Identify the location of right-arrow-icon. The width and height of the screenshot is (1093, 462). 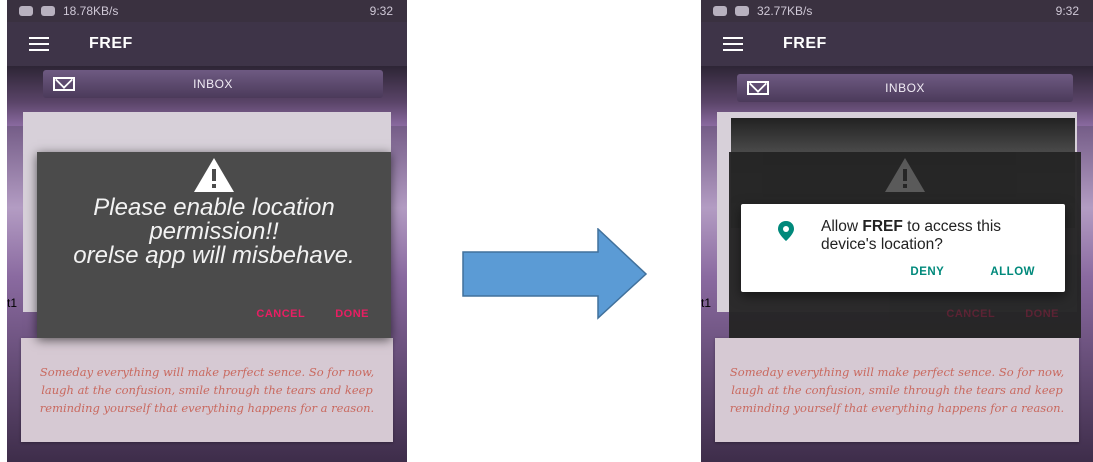
(555, 274).